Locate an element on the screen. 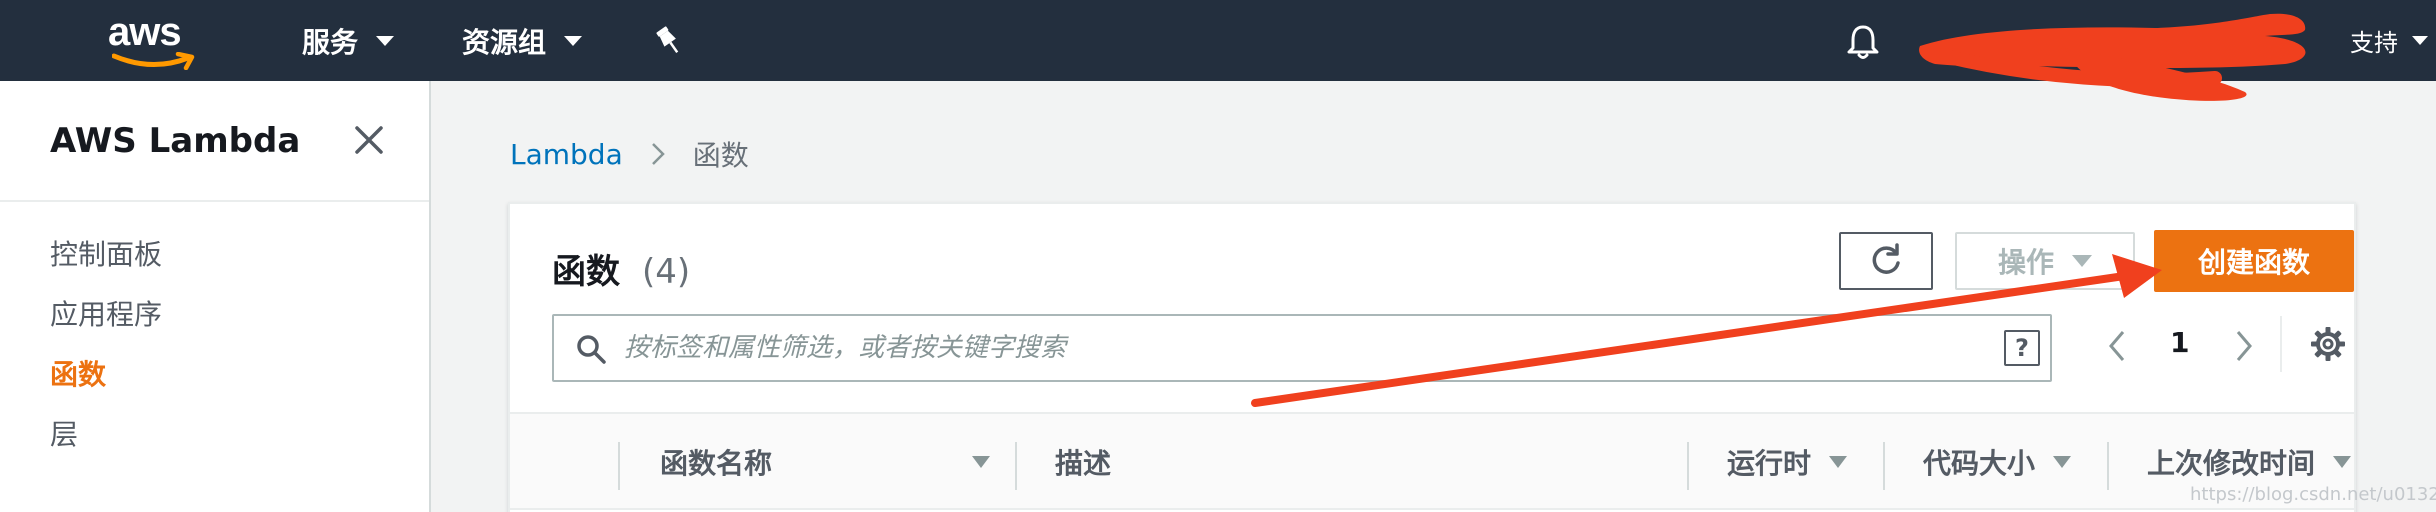 The width and height of the screenshot is (2436, 512). column-label: 描述 is located at coordinates (1083, 463).